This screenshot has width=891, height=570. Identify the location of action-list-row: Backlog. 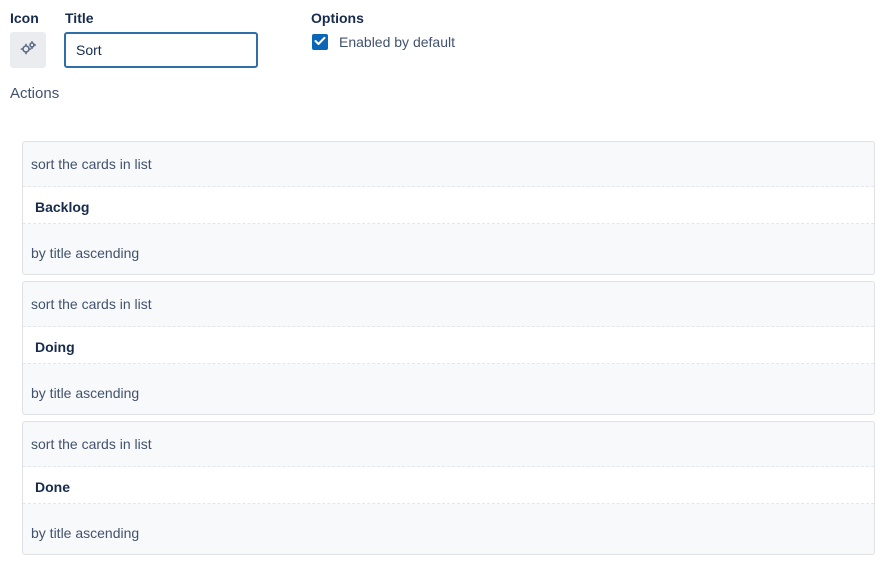
(448, 205).